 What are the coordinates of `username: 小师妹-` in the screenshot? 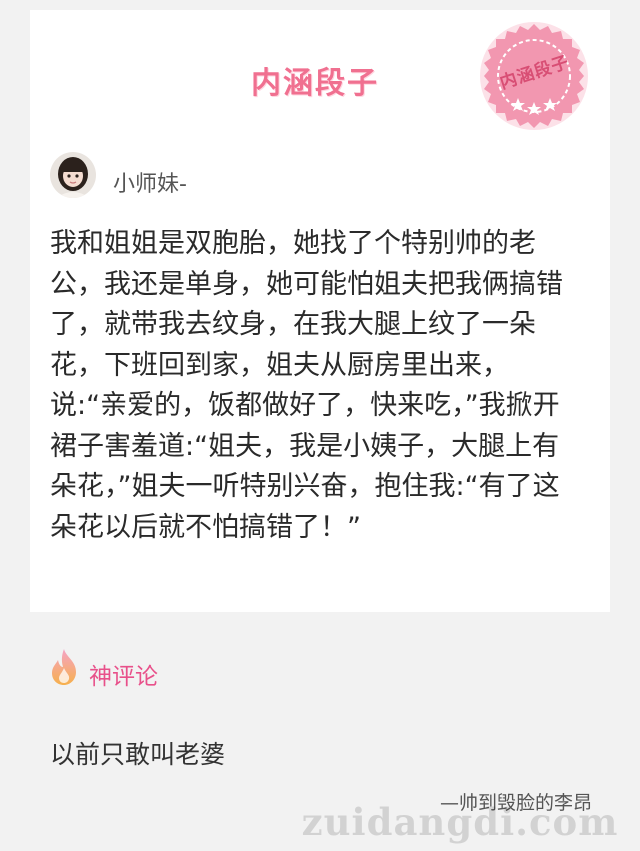 It's located at (150, 182).